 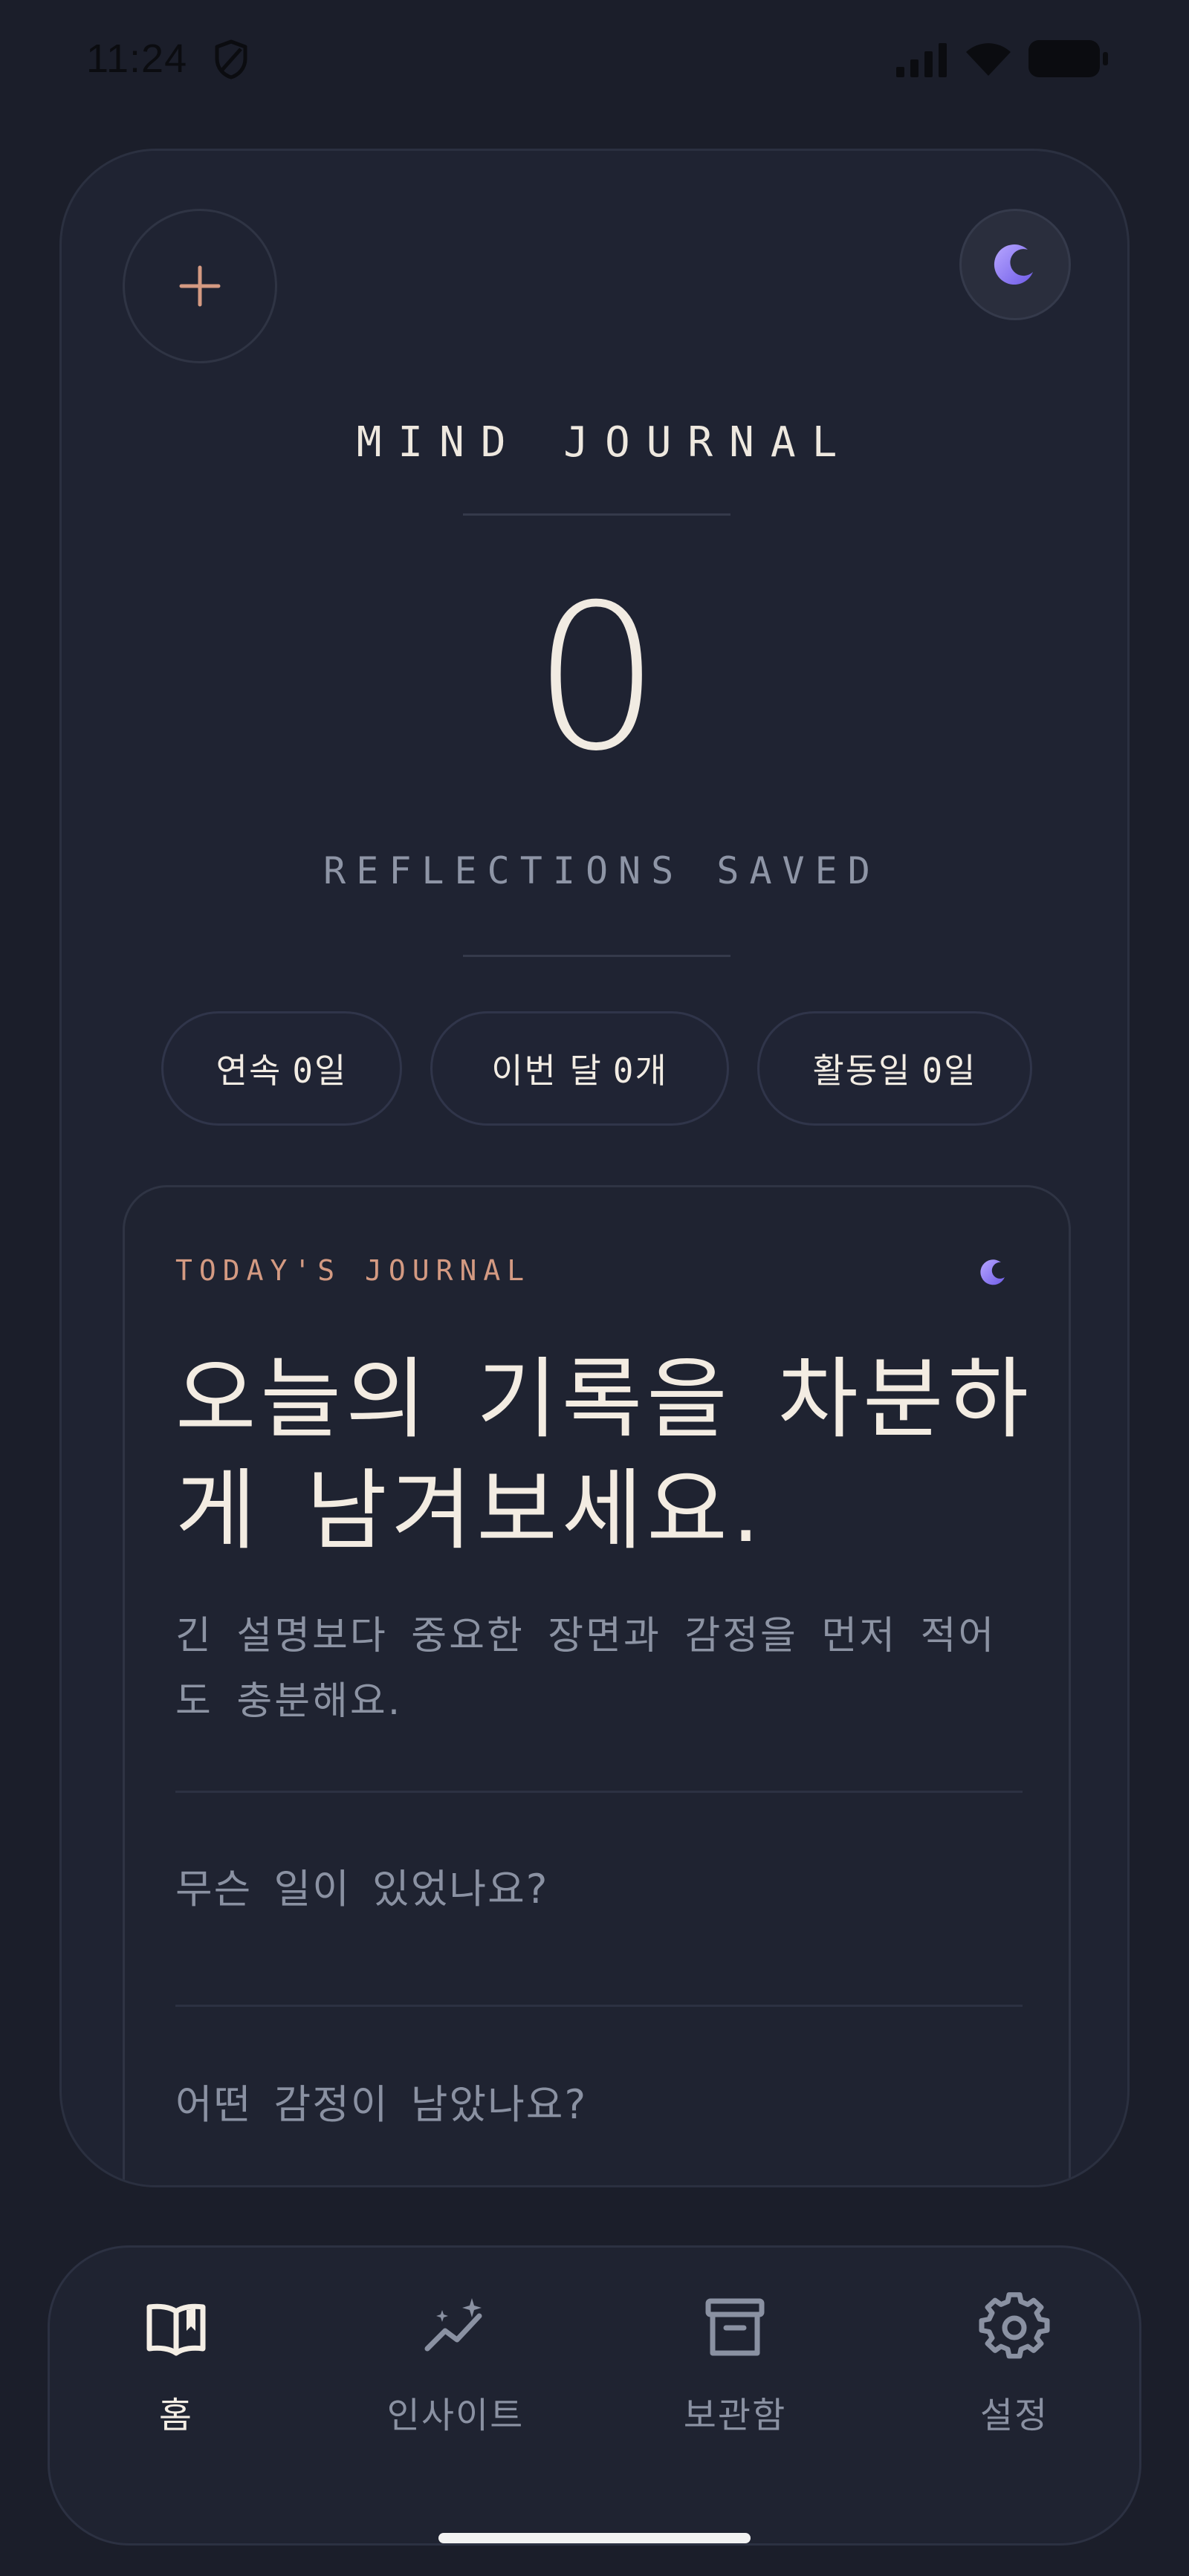 What do you see at coordinates (862, 1071) in the screenshot?
I see `stat-active-days-label: 활동일` at bounding box center [862, 1071].